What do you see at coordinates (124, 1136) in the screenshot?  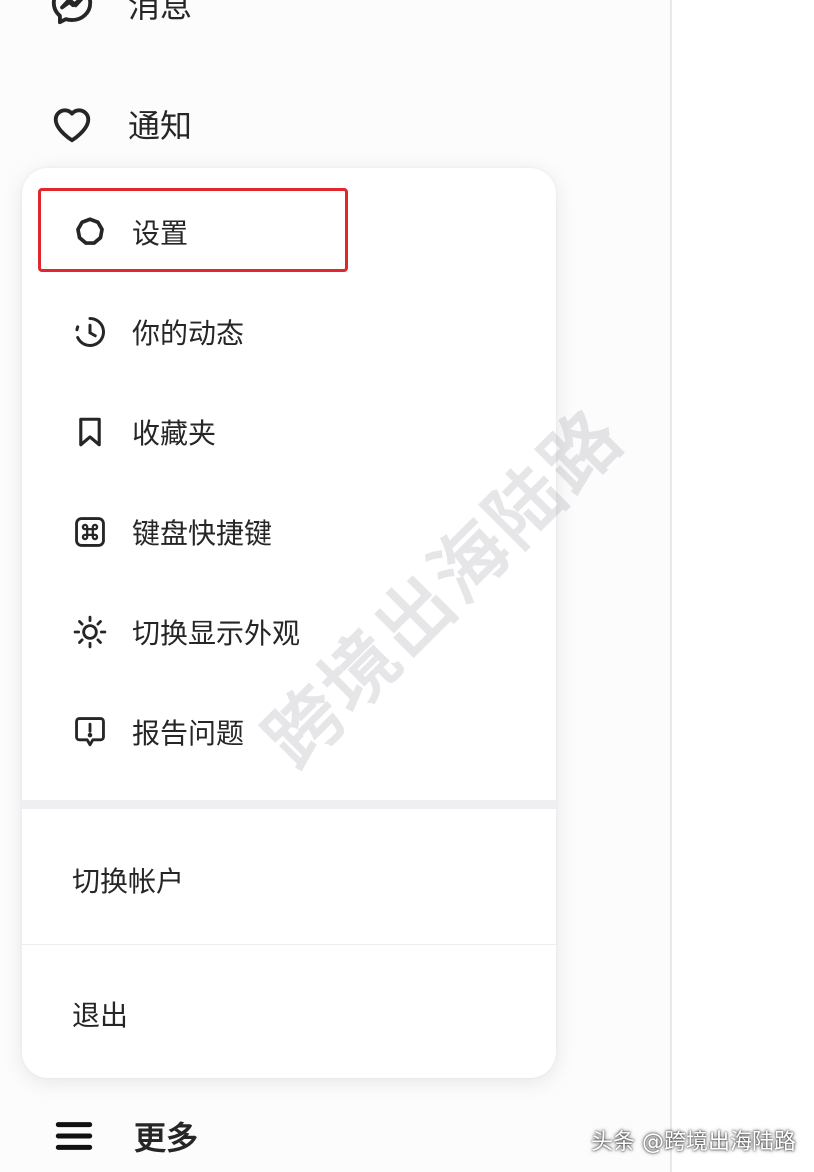 I see `nav-item-more: 更多` at bounding box center [124, 1136].